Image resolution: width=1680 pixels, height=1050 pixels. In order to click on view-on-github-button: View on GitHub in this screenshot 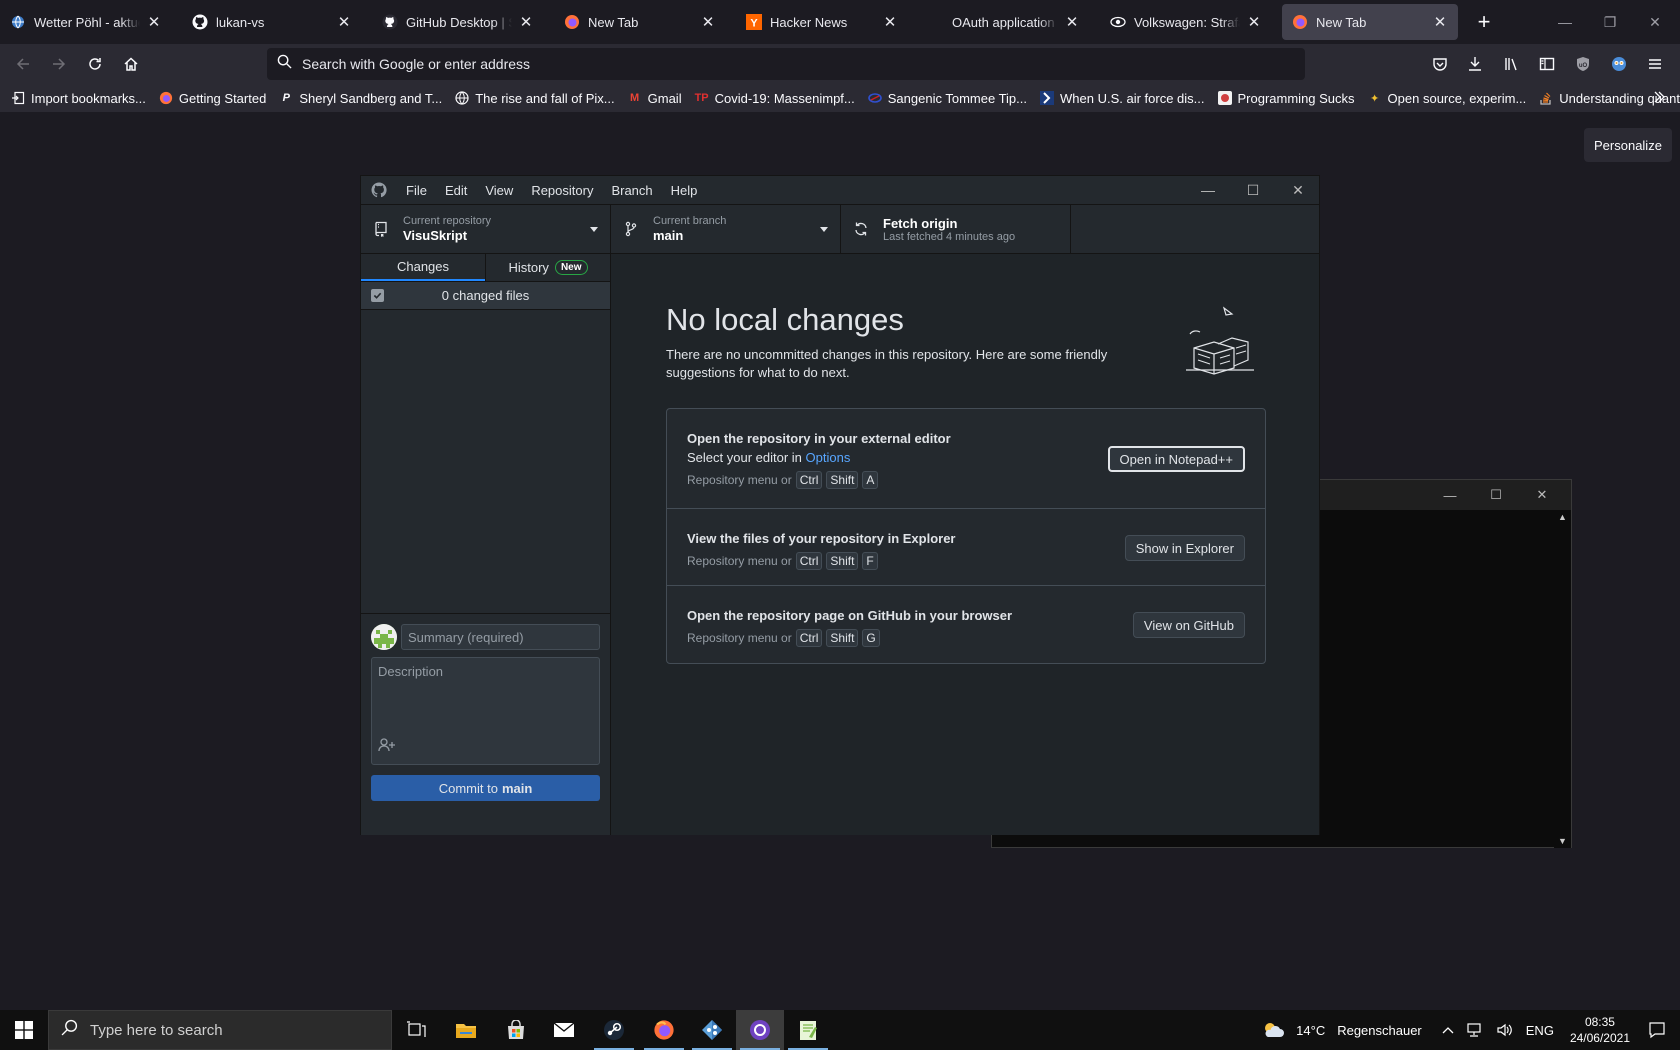, I will do `click(1188, 625)`.